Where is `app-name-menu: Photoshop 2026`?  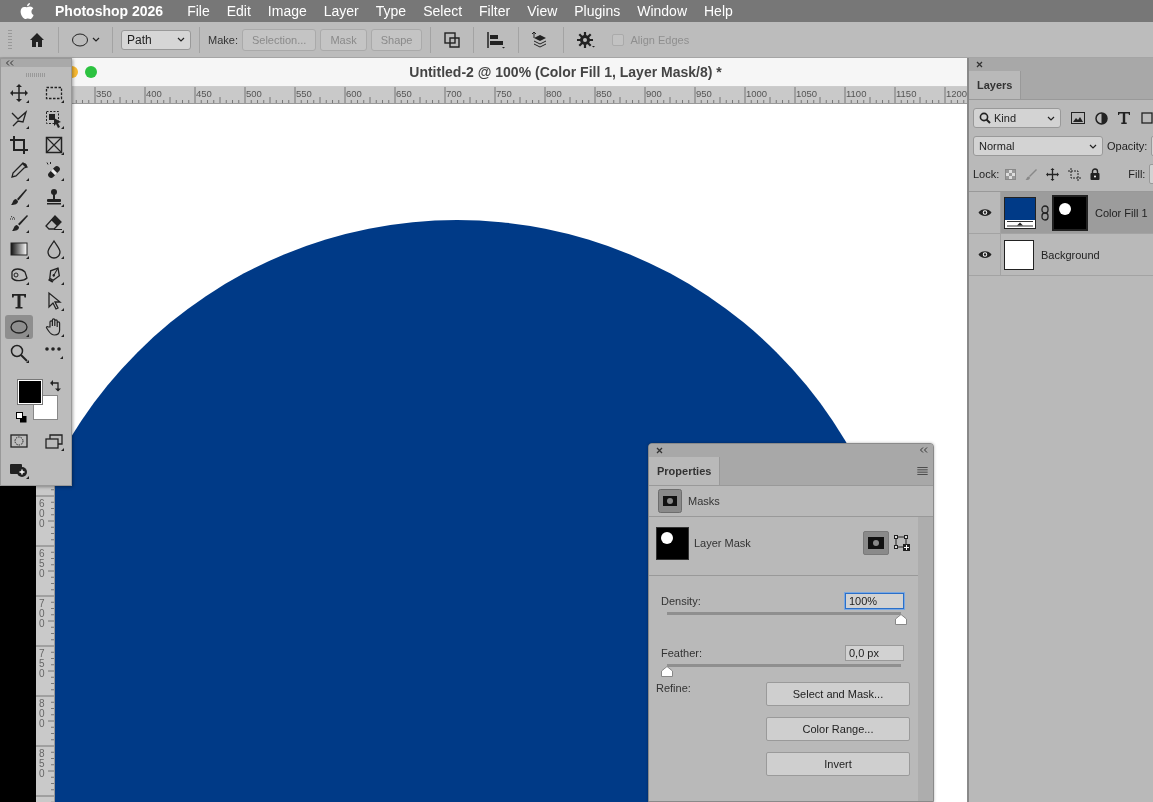 app-name-menu: Photoshop 2026 is located at coordinates (109, 11).